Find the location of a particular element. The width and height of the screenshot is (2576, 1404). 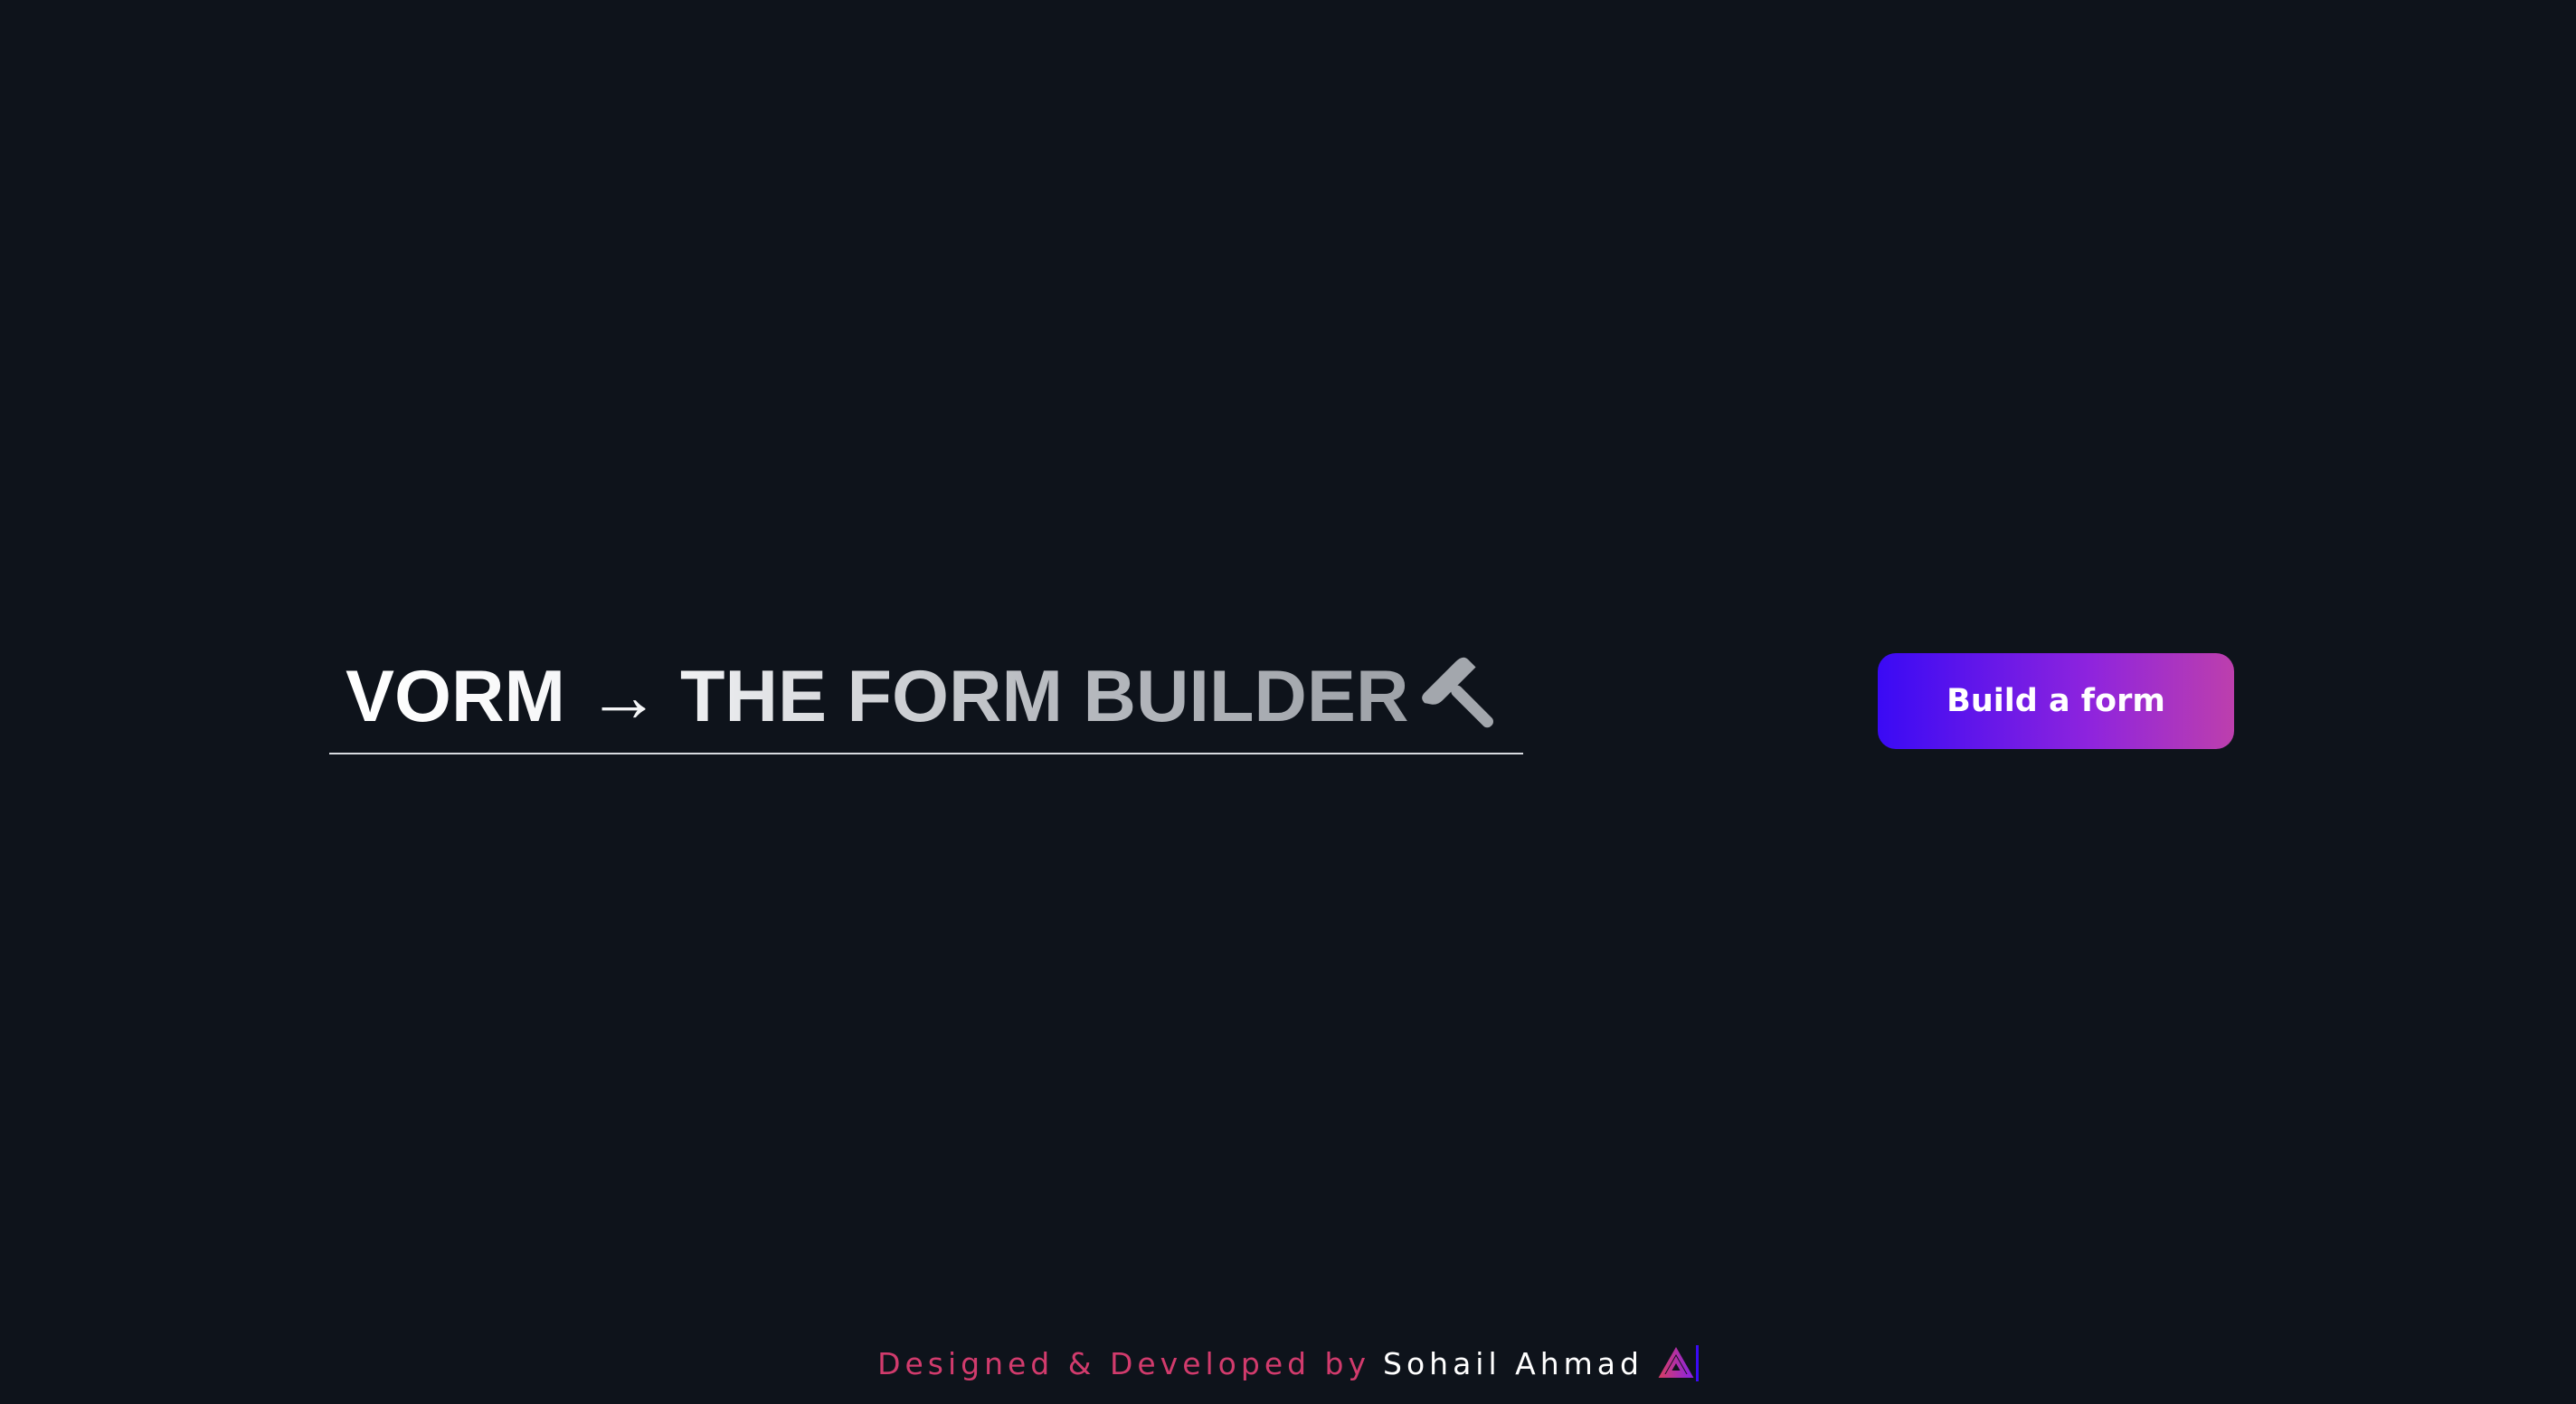

credit-text: Designed & Developed by is located at coordinates (1124, 1363).